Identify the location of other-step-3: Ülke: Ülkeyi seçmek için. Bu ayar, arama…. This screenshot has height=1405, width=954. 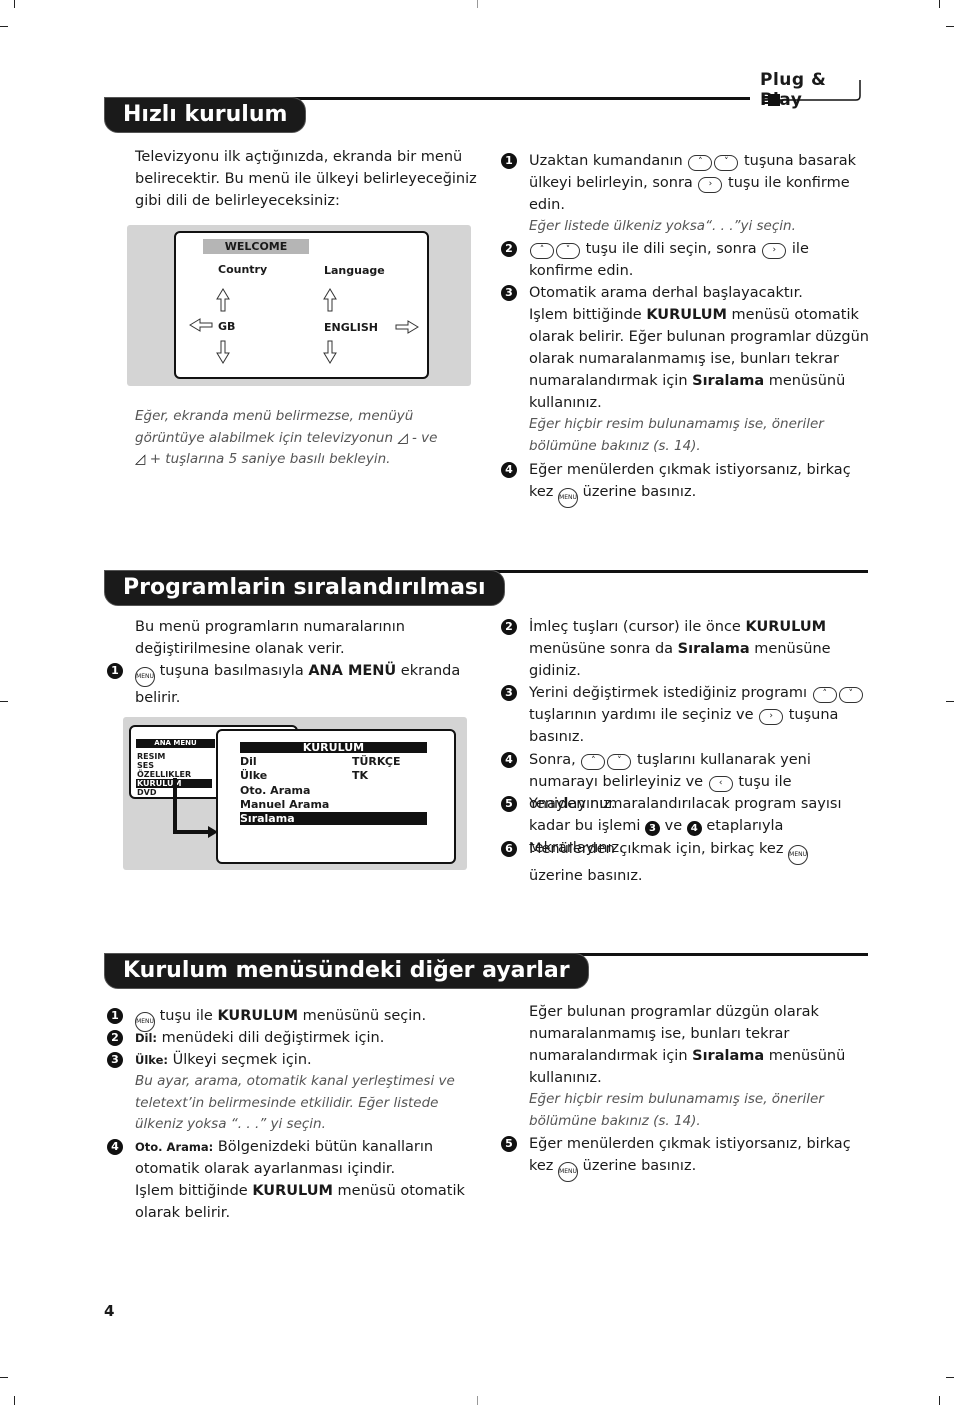
(305, 1092).